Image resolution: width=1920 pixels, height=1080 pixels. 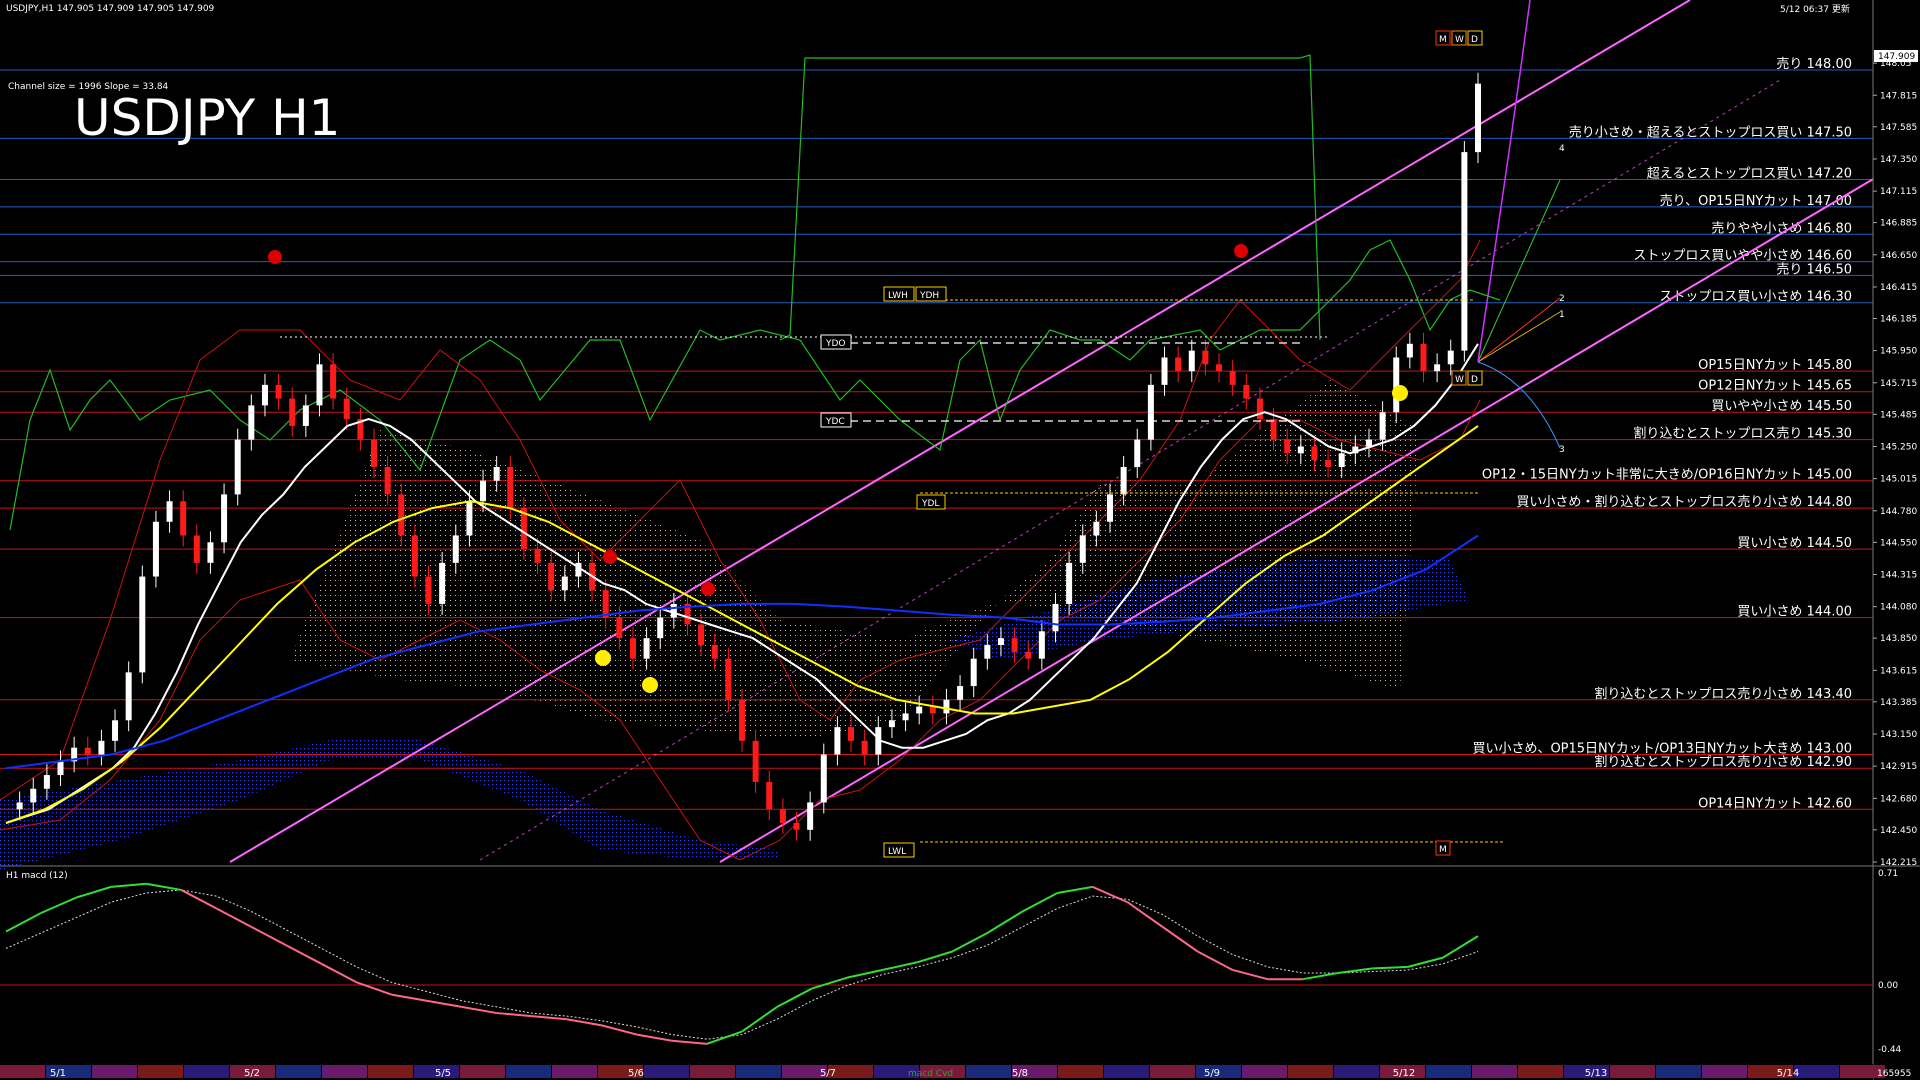 What do you see at coordinates (1814, 269) in the screenshot?
I see `level-label: 売り 146.50` at bounding box center [1814, 269].